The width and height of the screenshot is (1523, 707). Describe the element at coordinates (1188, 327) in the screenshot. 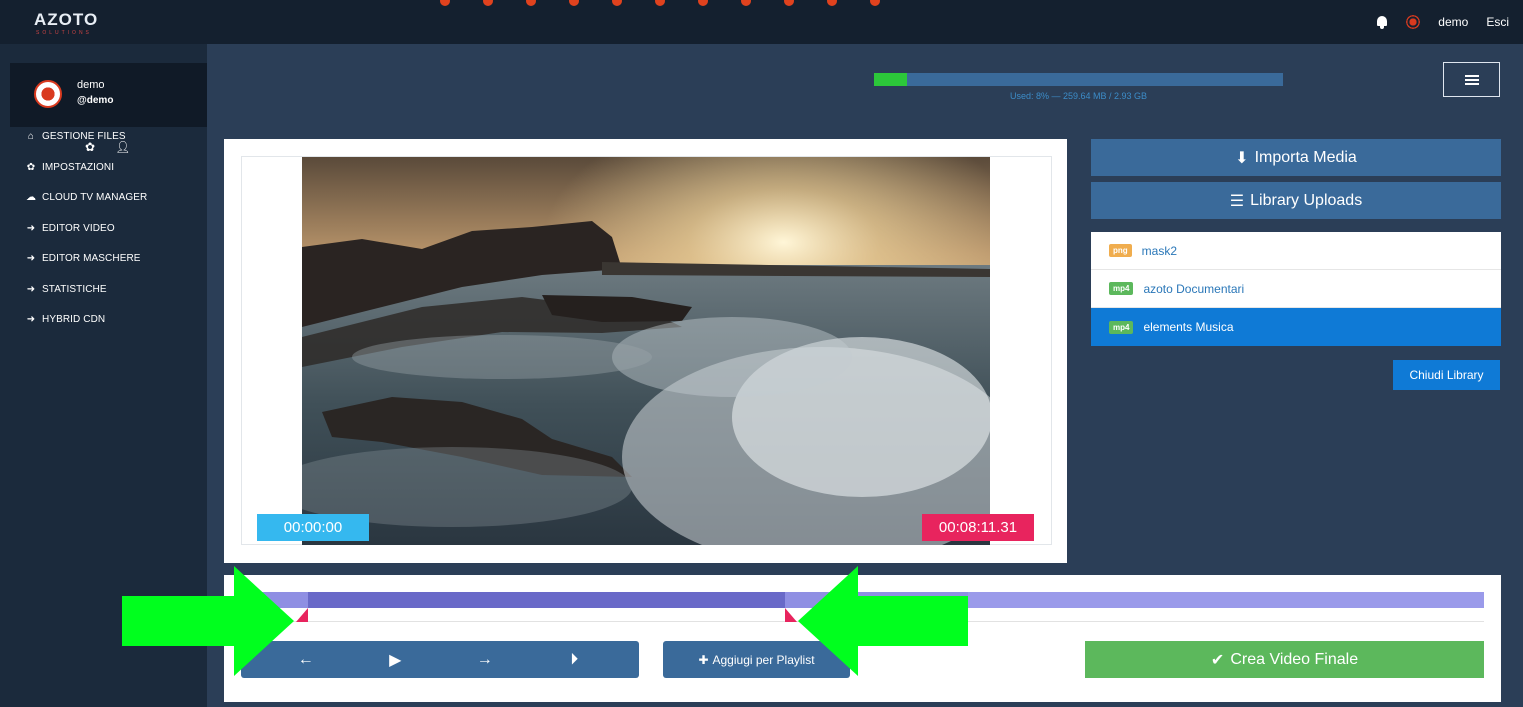

I see `library-item-name: elements Musica` at that location.